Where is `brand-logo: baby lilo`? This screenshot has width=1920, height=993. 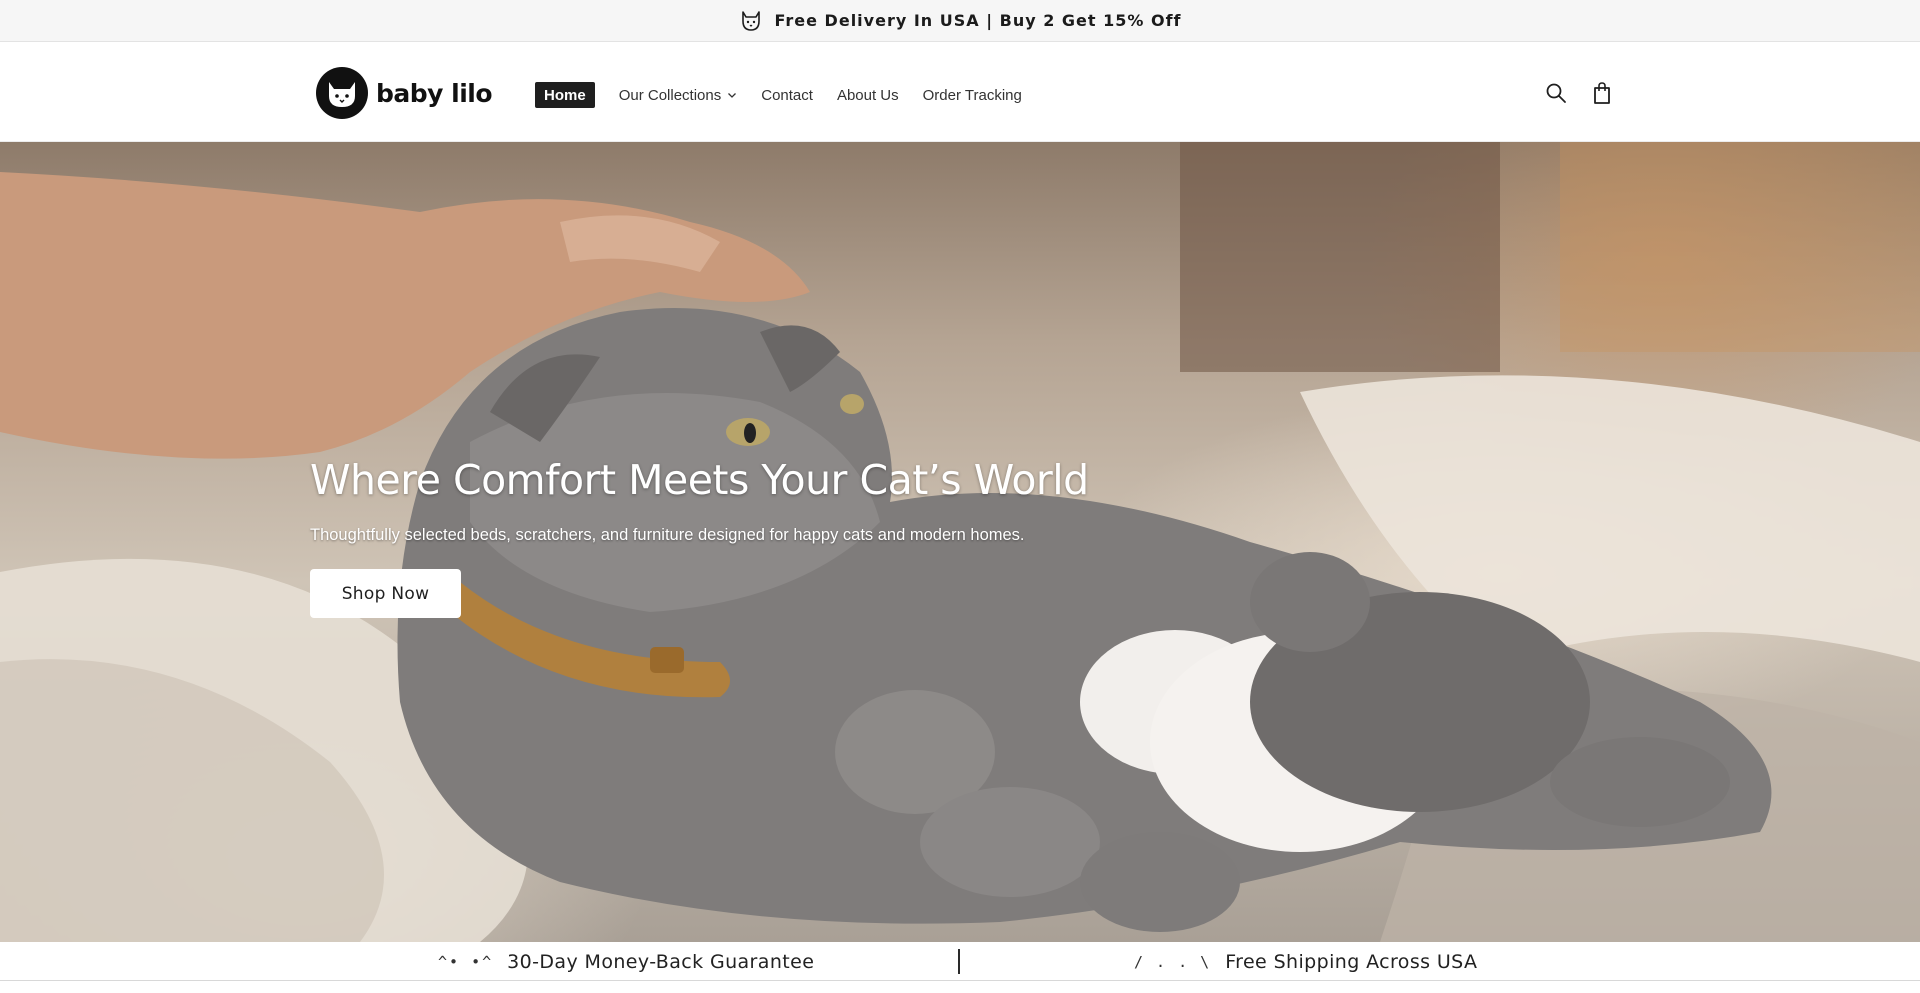 brand-logo: baby lilo is located at coordinates (404, 93).